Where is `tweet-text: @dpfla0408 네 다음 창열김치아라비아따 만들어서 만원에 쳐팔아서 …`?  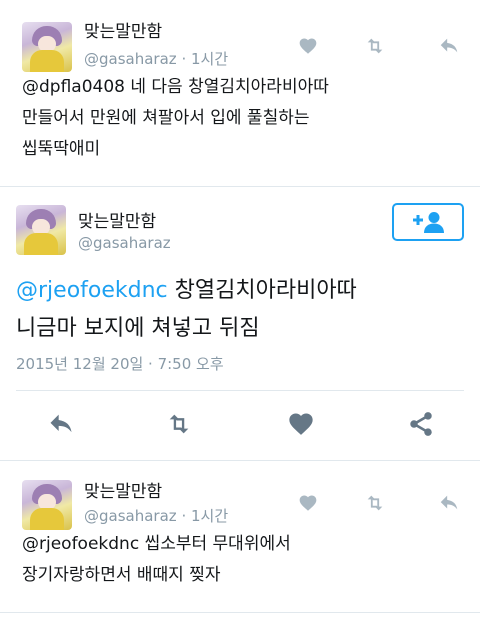
tweet-text: @dpfla0408 네 다음 창열김치아라비아따 만들어서 만원에 쳐팔아서 … is located at coordinates (175, 118).